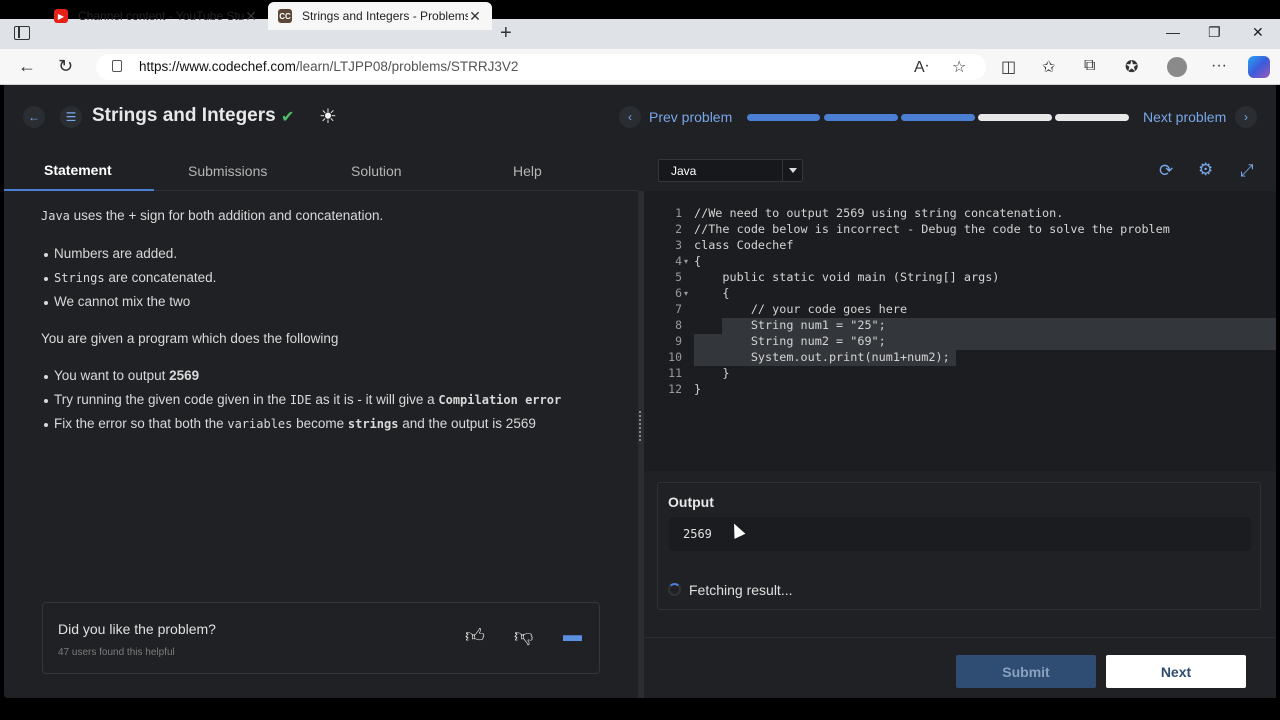 This screenshot has width=1280, height=720. Describe the element at coordinates (678, 293) in the screenshot. I see `line-number: 6` at that location.